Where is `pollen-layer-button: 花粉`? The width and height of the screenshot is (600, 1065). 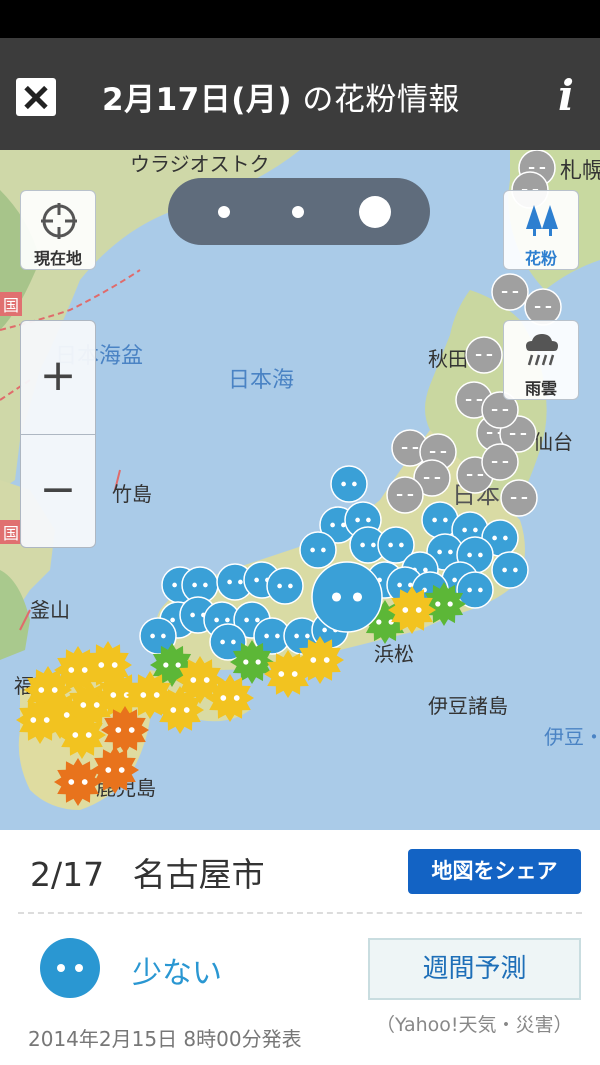 pollen-layer-button: 花粉 is located at coordinates (541, 230).